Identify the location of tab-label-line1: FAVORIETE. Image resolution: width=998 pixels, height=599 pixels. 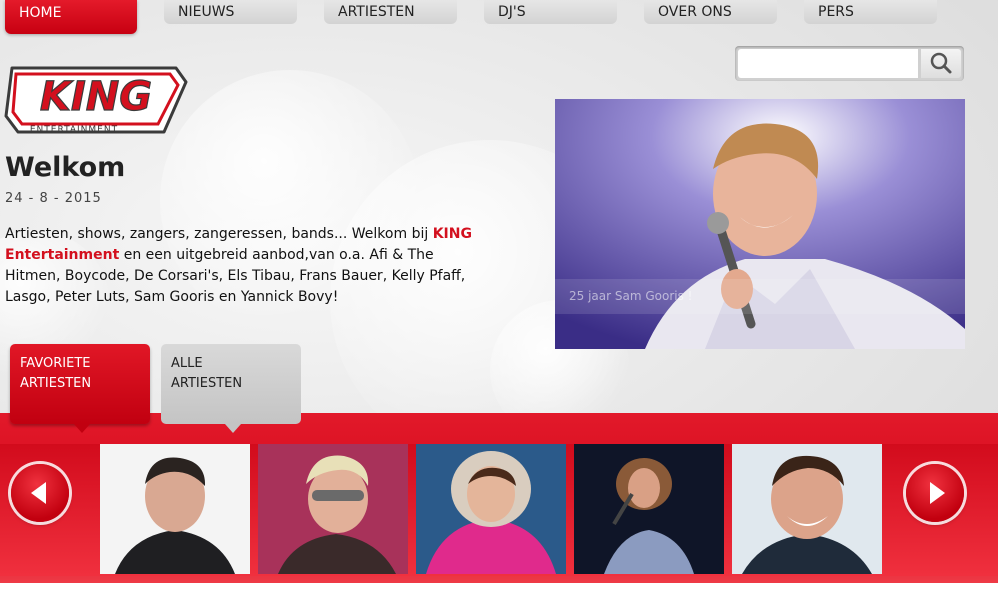
(55, 363).